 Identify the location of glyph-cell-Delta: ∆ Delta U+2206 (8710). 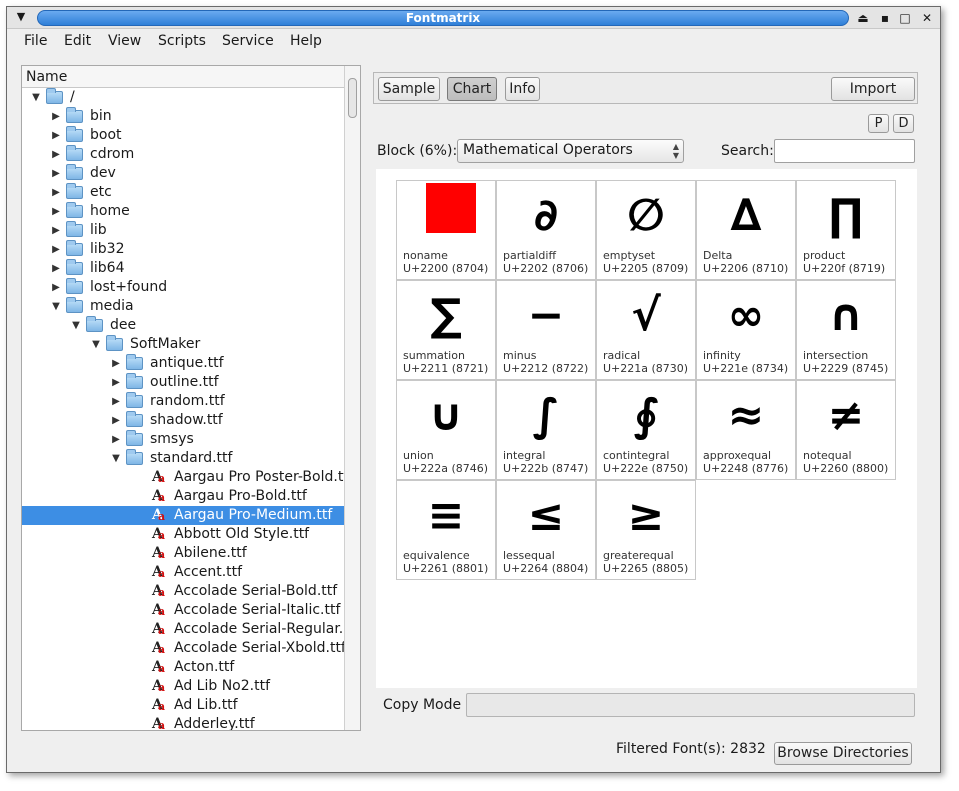
(746, 230).